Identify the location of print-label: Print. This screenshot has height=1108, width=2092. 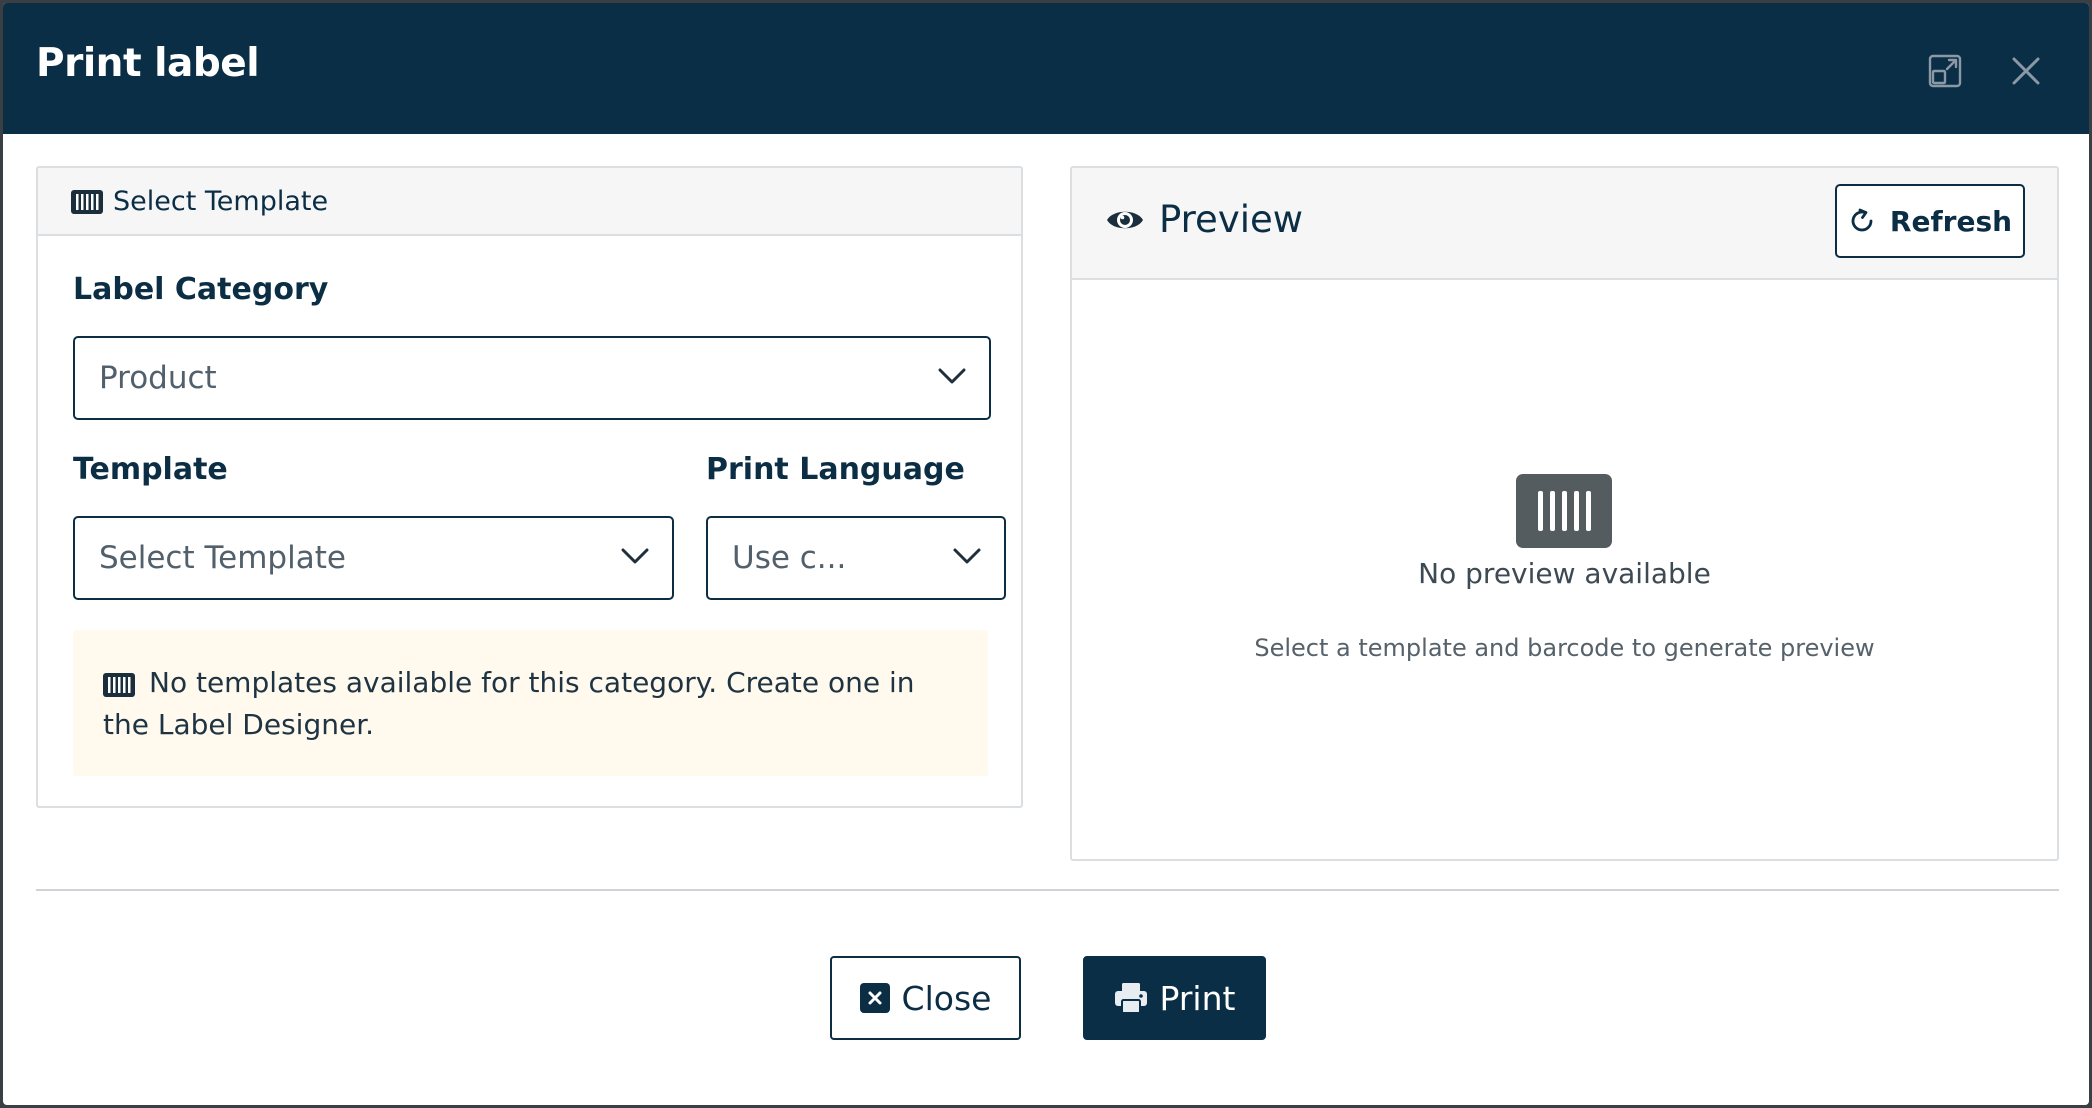
(1197, 998).